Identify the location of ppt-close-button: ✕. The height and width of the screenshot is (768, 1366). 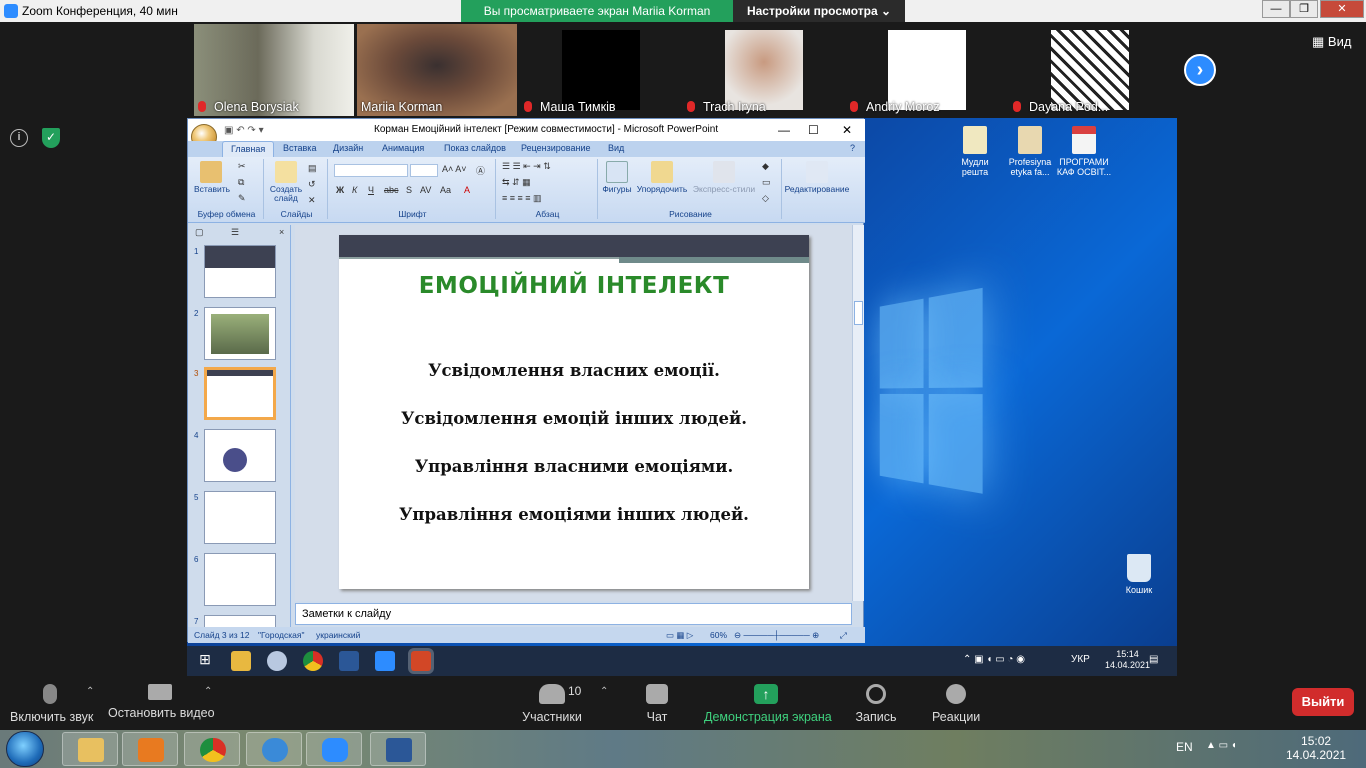
(847, 130).